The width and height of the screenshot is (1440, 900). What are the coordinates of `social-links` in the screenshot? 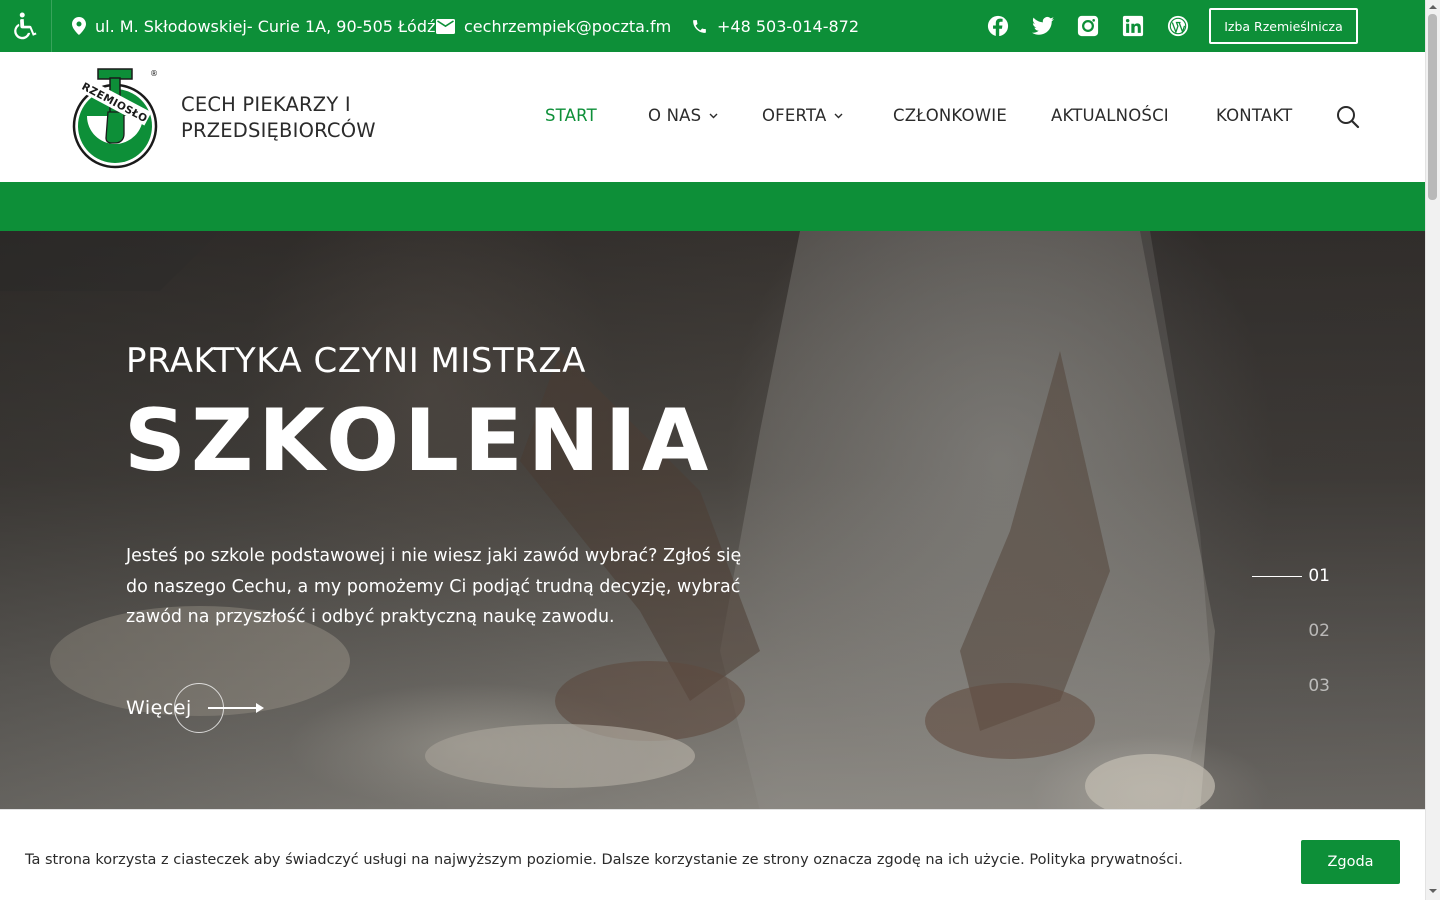 It's located at (1088, 26).